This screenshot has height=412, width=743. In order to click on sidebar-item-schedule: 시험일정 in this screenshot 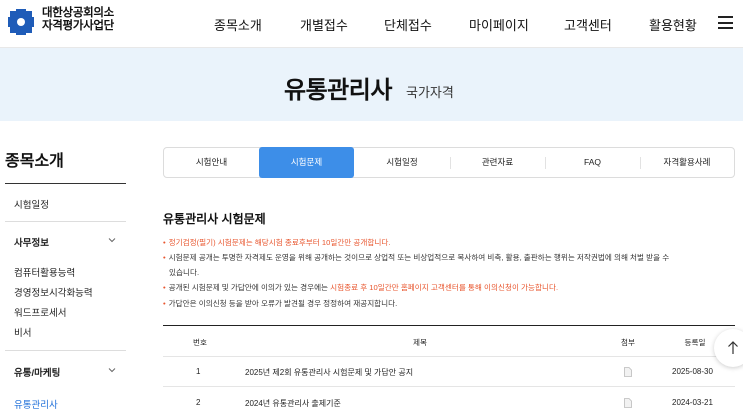, I will do `click(31, 204)`.